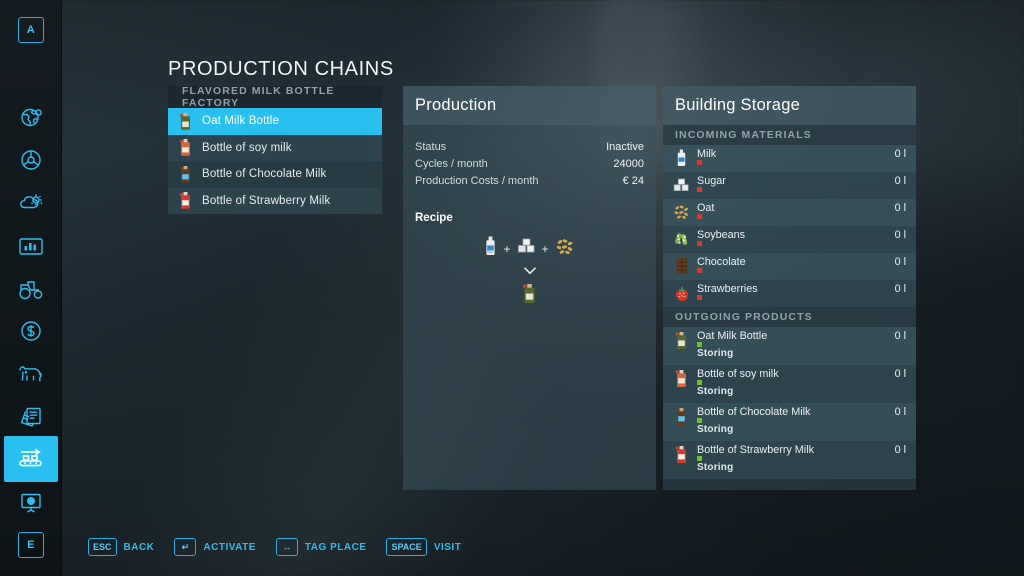  I want to click on help-label-back: BACK, so click(139, 547).